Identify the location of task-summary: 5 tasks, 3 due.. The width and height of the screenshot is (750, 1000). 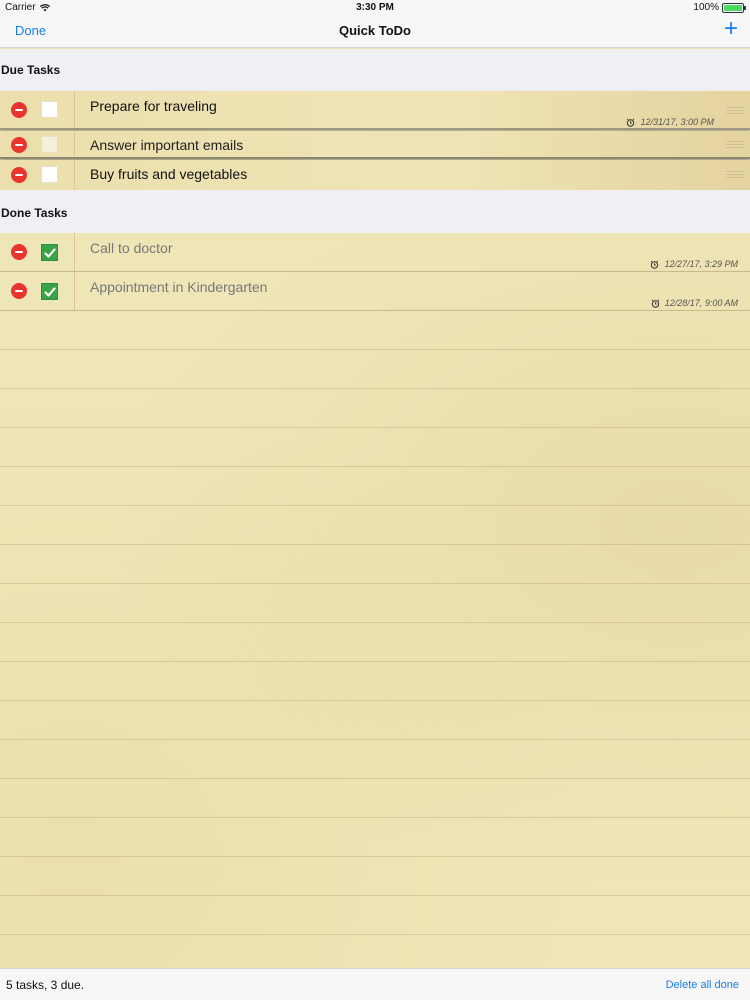
(45, 985).